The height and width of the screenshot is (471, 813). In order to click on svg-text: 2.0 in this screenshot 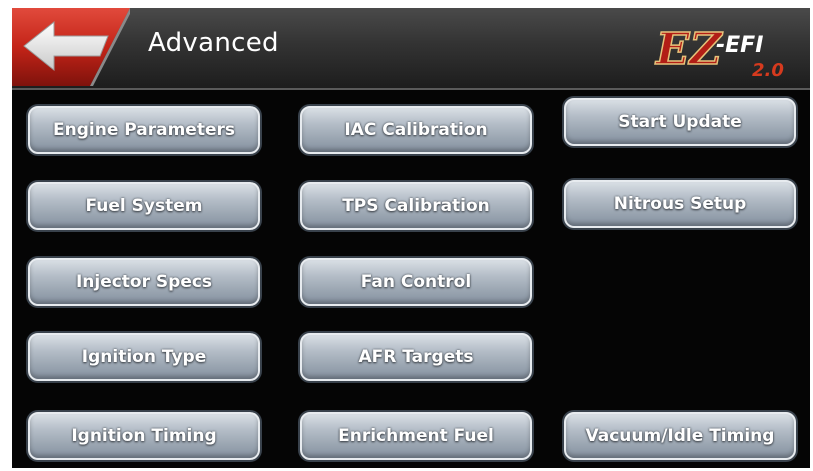, I will do `click(768, 70)`.